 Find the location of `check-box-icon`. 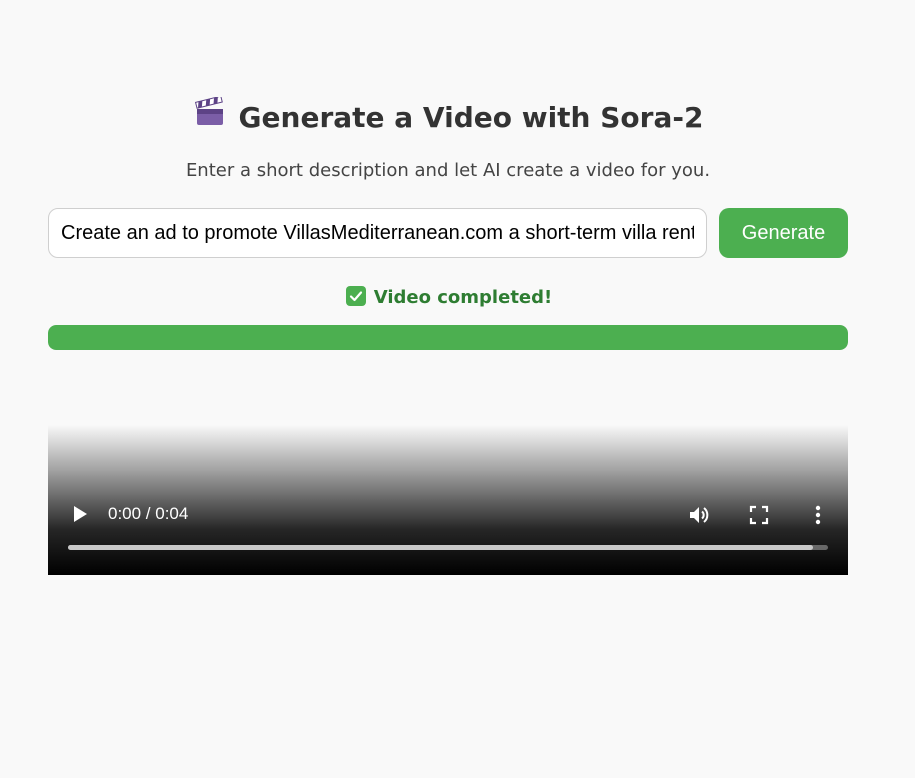

check-box-icon is located at coordinates (355, 296).